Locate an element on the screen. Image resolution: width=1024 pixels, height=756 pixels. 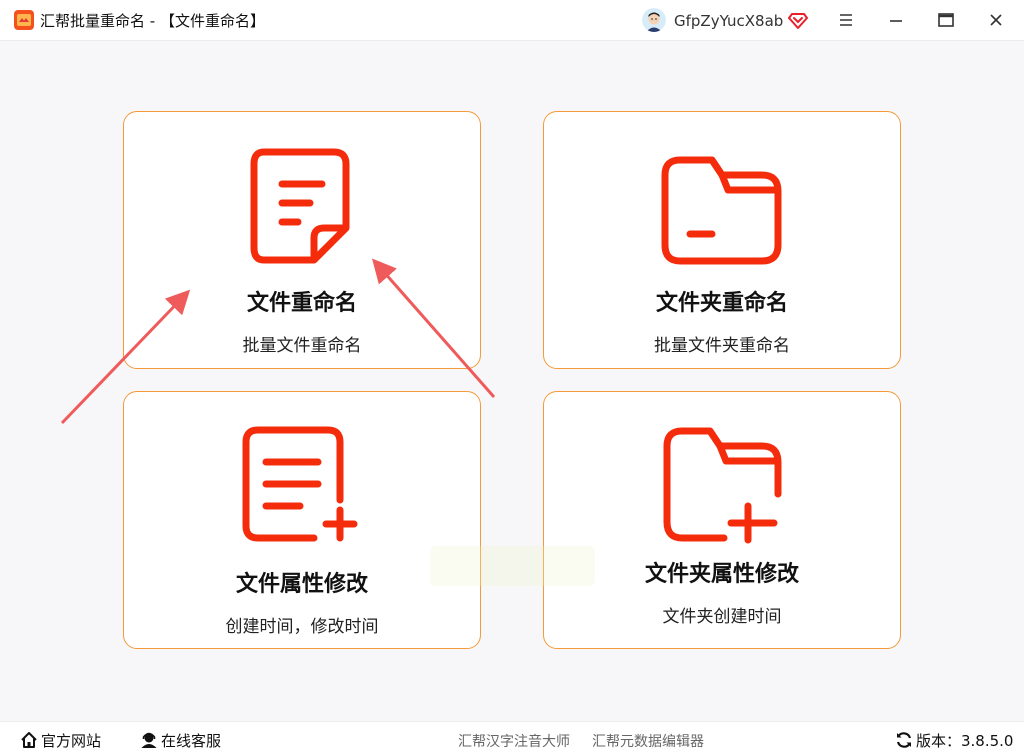
card-file-attributes: 文件属性修改 创建时间，修改时间 is located at coordinates (302, 520).